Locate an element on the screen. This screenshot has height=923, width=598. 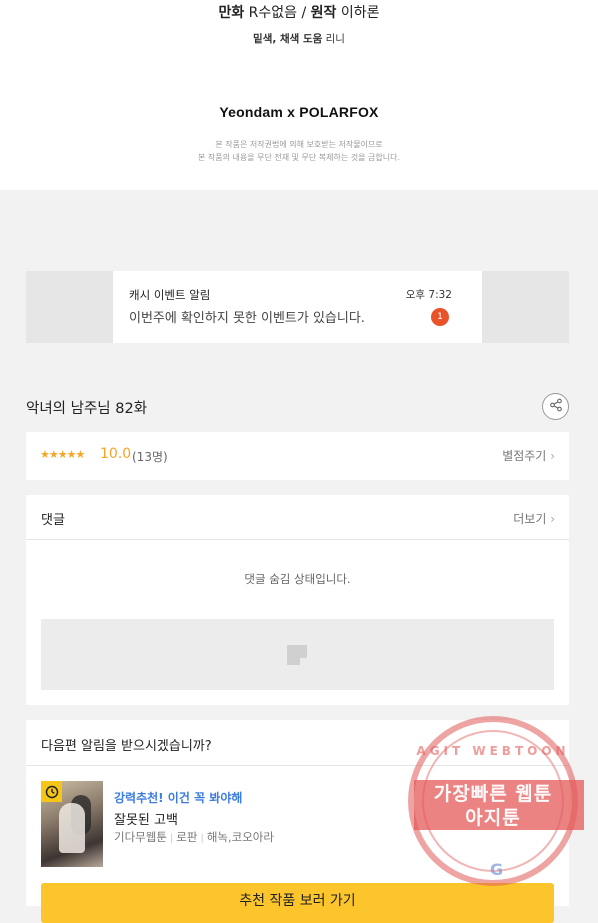
rating-count: (13명) is located at coordinates (150, 457).